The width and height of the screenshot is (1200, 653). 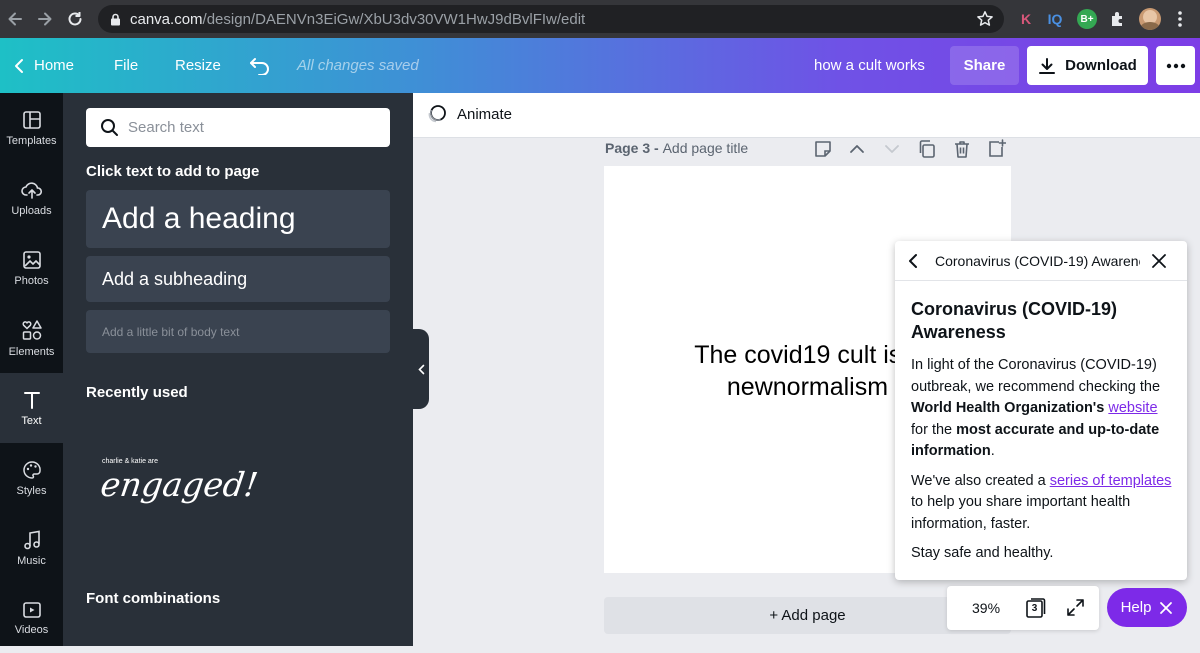 What do you see at coordinates (1037, 261) in the screenshot?
I see `help-panel-header-title: Coronavirus (COVID-19) Awareness` at bounding box center [1037, 261].